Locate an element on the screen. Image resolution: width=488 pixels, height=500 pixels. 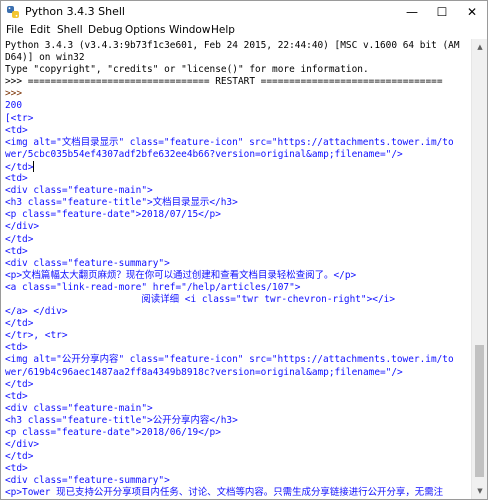
text-cursor is located at coordinates (34, 166).